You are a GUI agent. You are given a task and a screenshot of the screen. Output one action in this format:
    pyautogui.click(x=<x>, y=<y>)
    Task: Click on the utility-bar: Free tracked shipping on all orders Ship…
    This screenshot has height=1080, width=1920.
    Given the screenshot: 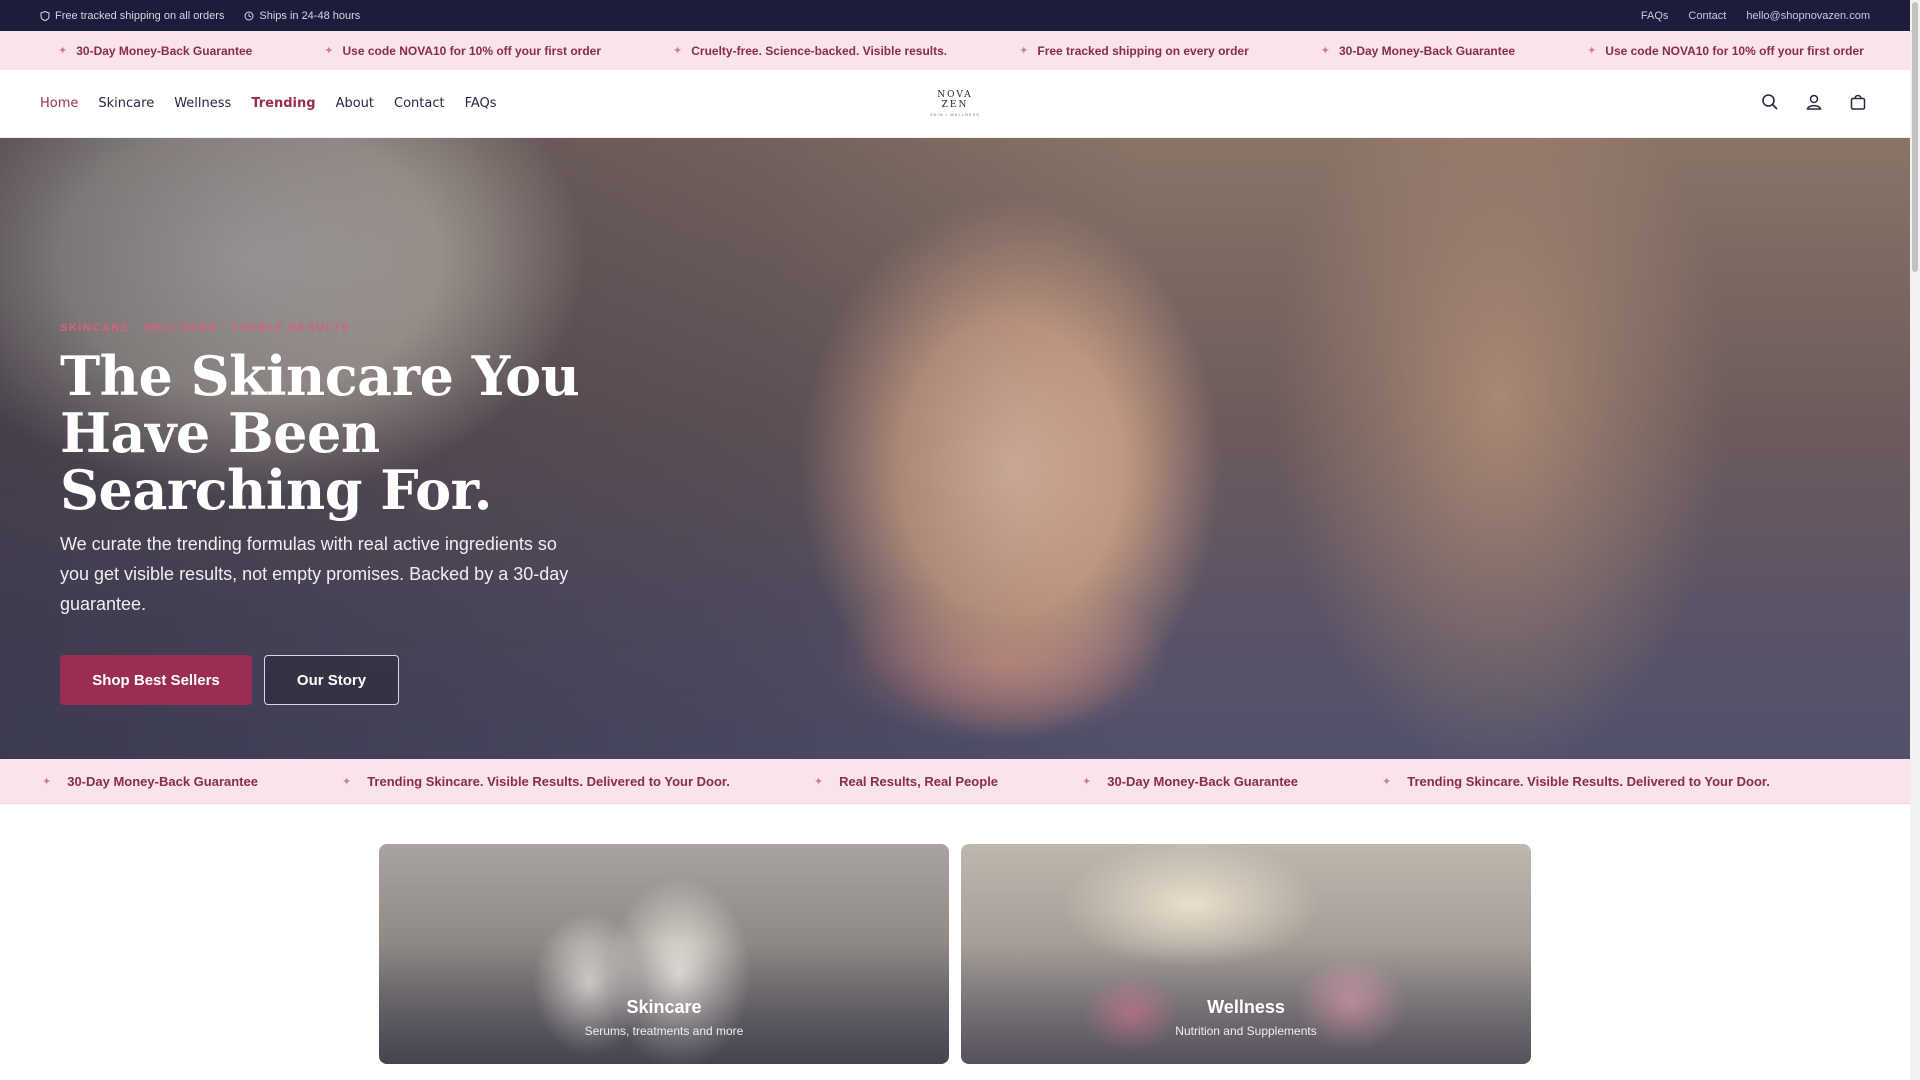 What is the action you would take?
    pyautogui.click(x=955, y=15)
    